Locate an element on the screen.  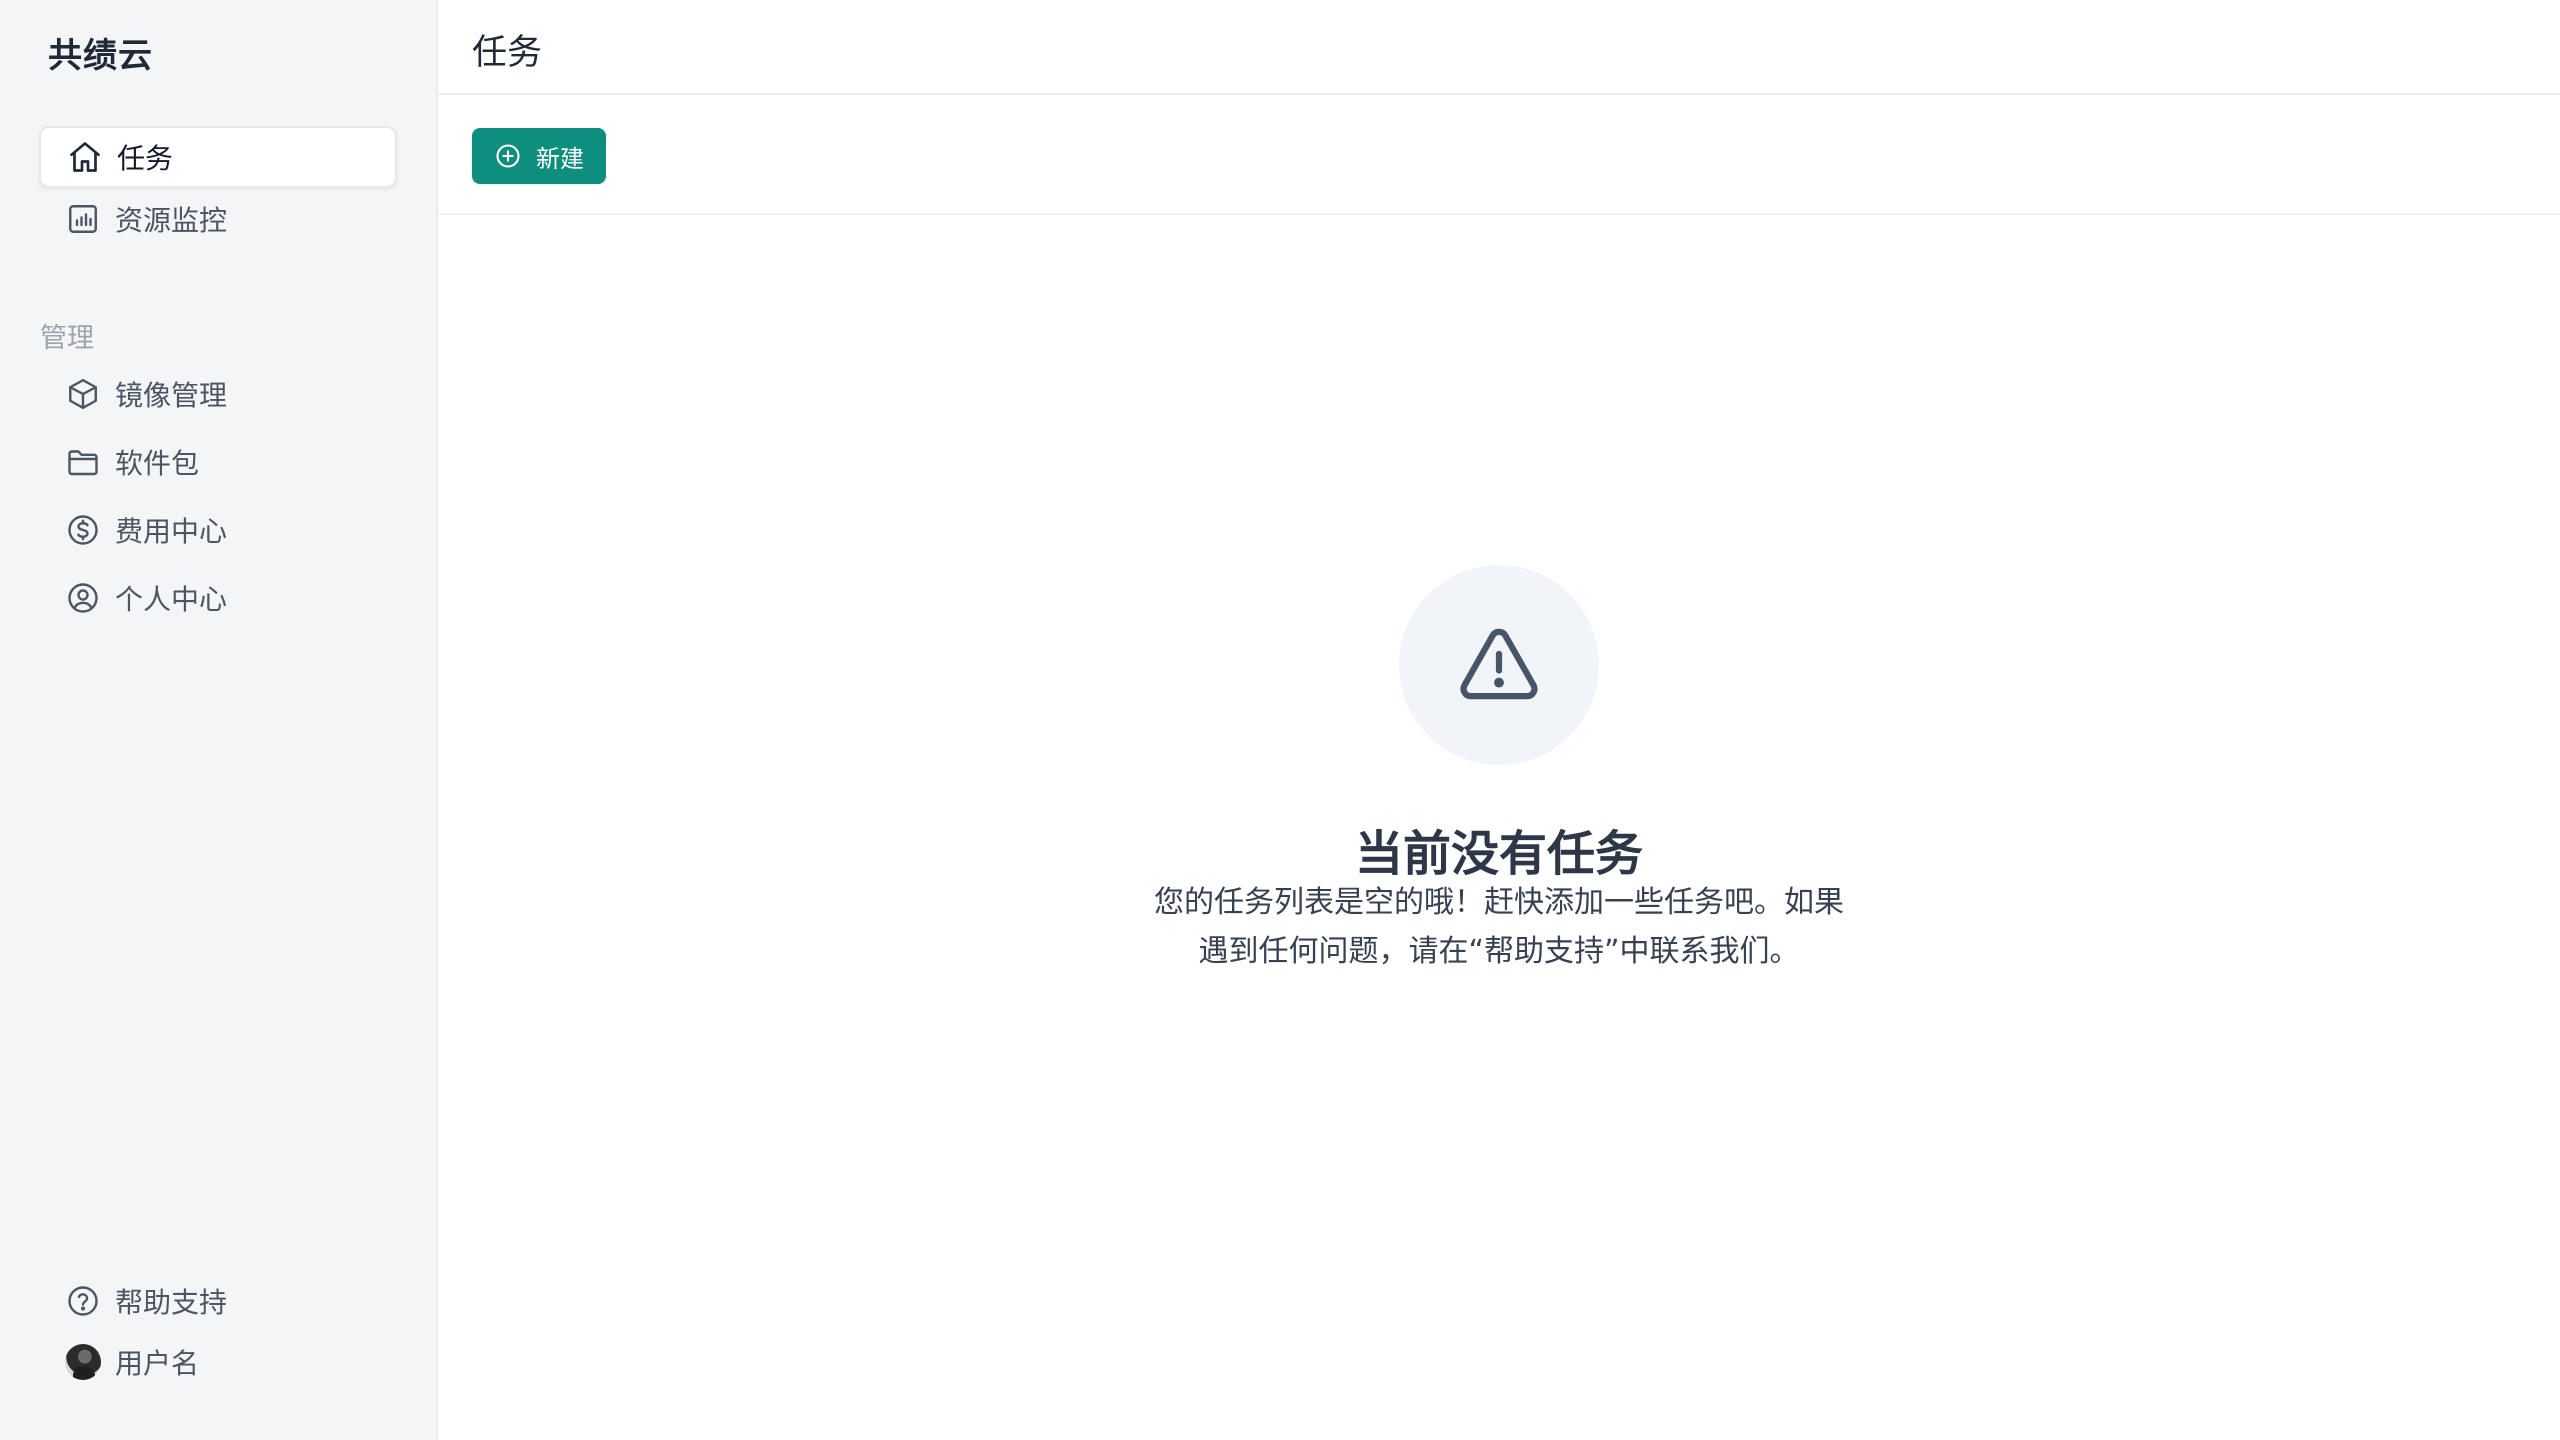
sidebar-item-label: 软件包 is located at coordinates (157, 463).